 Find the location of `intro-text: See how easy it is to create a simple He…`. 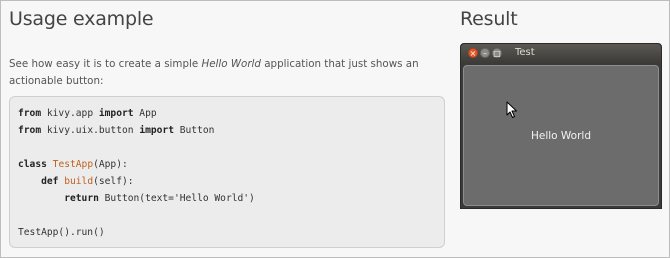

intro-text: See how easy it is to create a simple He… is located at coordinates (224, 73).